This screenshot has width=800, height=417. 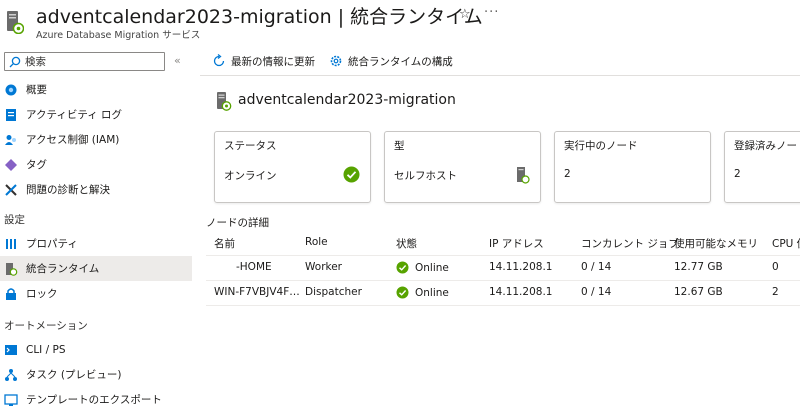 I want to click on card-value: オンライン, so click(x=250, y=176).